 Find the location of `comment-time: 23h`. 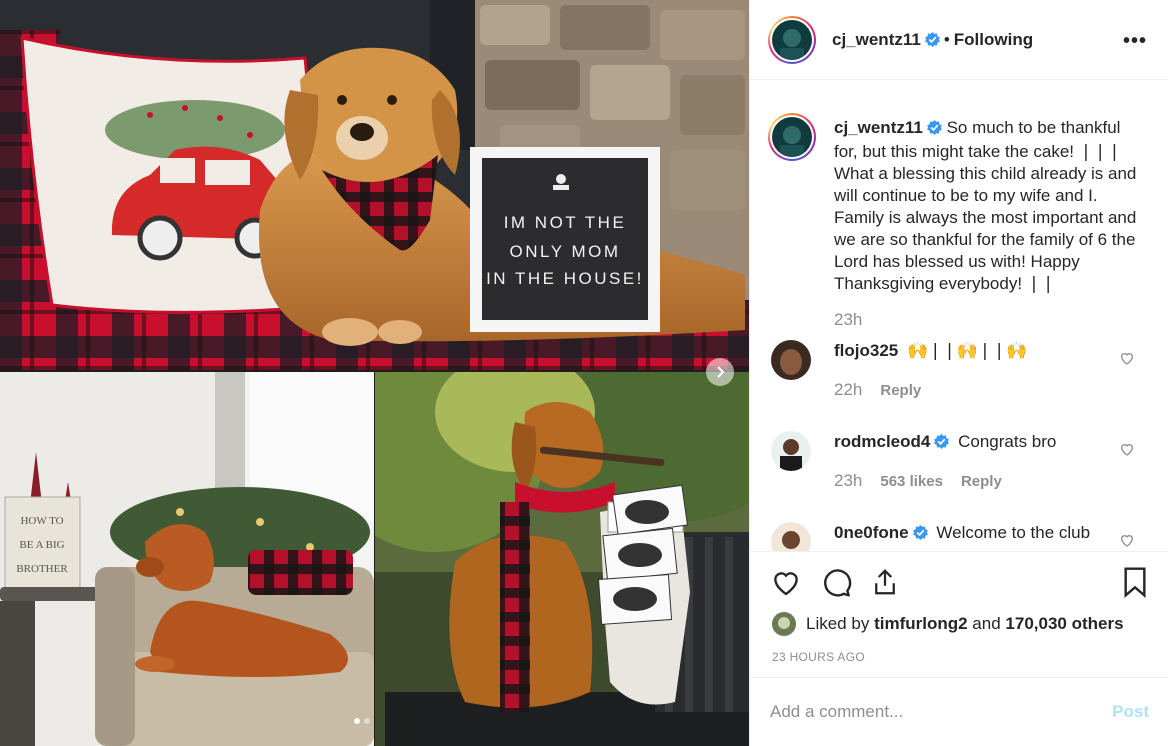

comment-time: 23h is located at coordinates (848, 480).